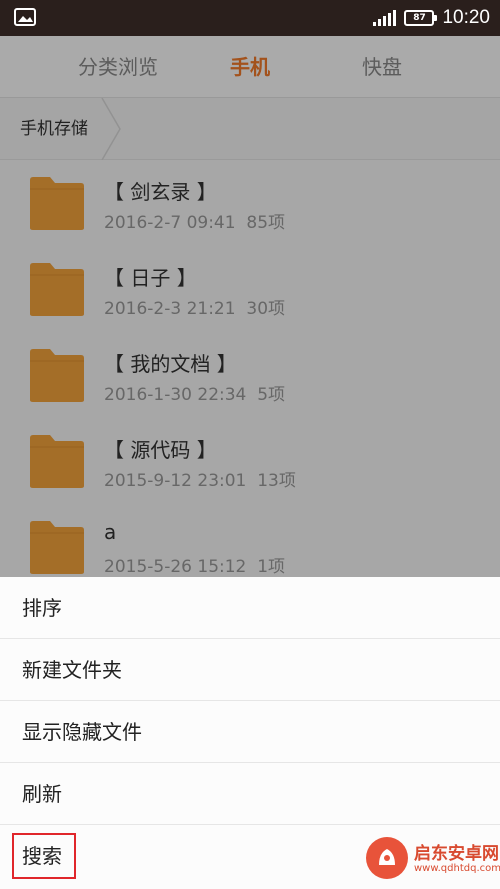 This screenshot has width=500, height=889. Describe the element at coordinates (385, 18) in the screenshot. I see `signal-bars-icon` at that location.